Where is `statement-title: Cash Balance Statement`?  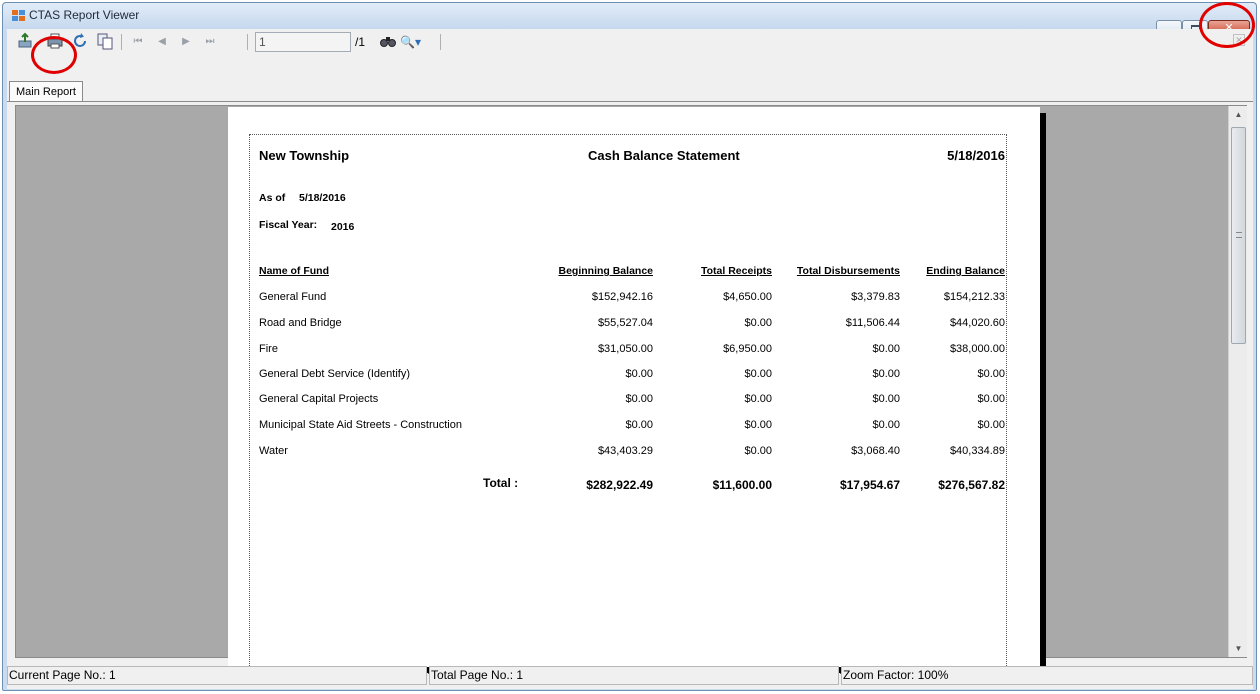
statement-title: Cash Balance Statement is located at coordinates (664, 155).